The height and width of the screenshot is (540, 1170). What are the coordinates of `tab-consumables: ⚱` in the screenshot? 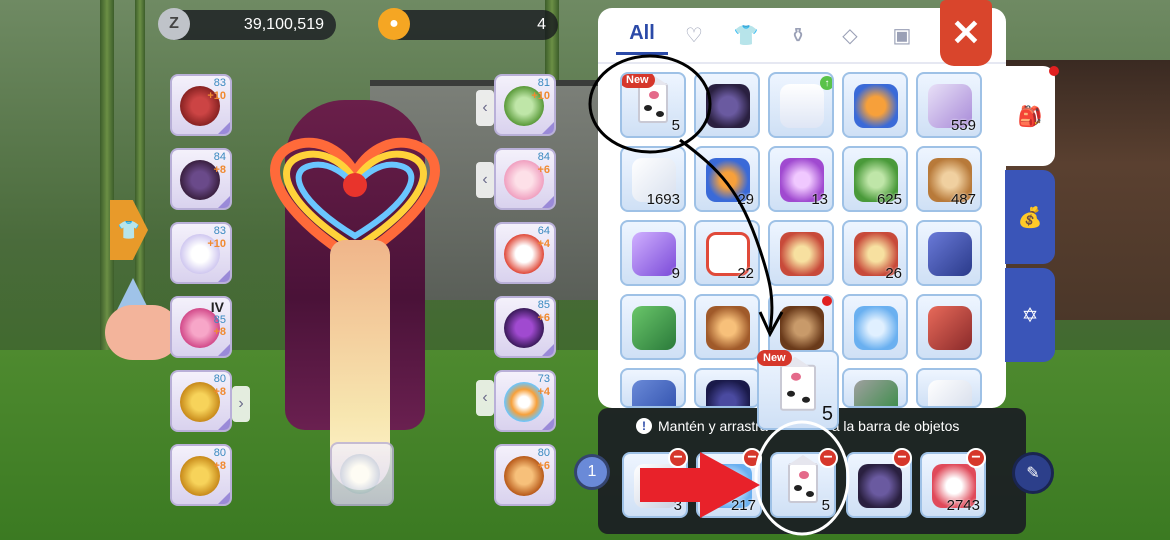 It's located at (798, 35).